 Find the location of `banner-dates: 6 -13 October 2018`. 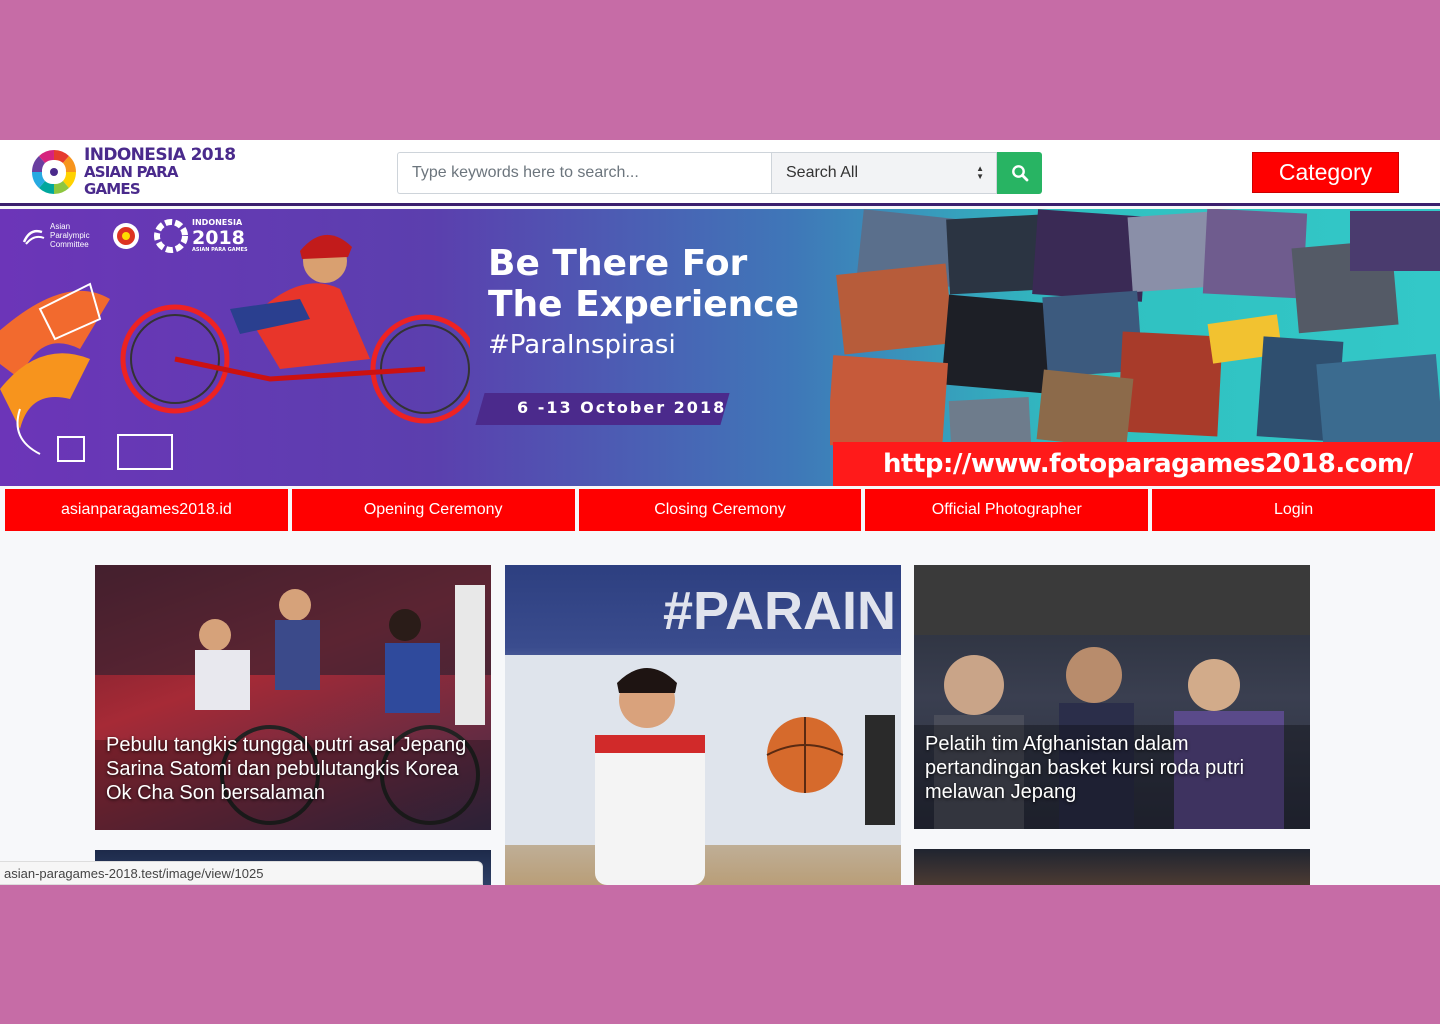

banner-dates: 6 -13 October 2018 is located at coordinates (622, 407).